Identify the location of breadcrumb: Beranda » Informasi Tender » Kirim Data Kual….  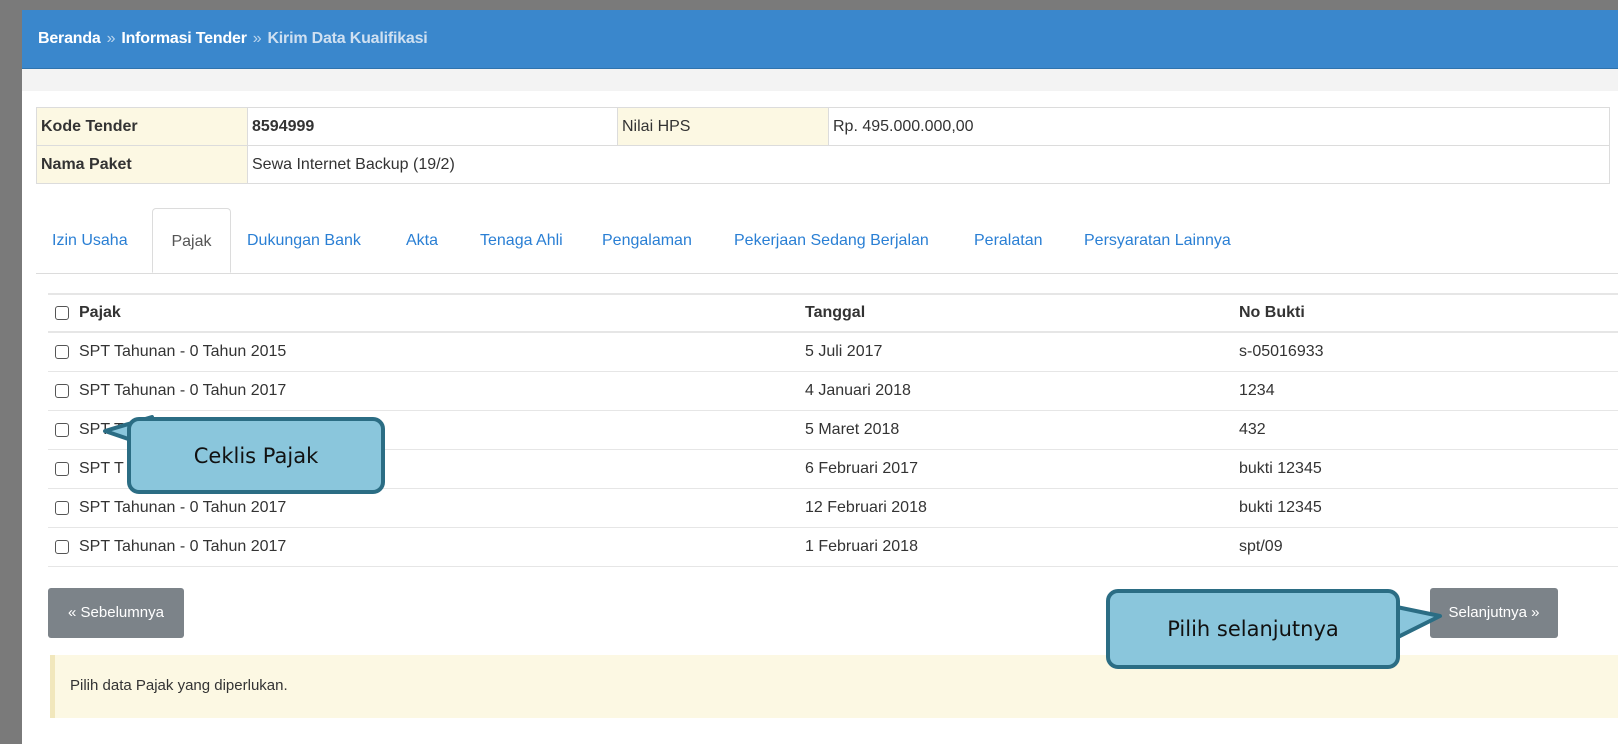
(233, 39).